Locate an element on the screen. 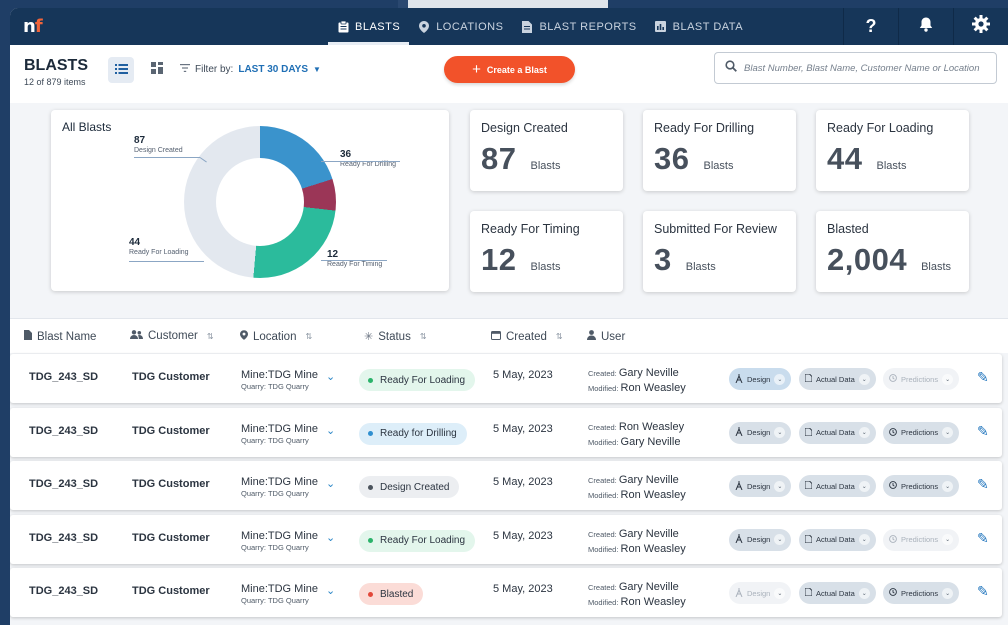 This screenshot has width=1008, height=625. search-icon is located at coordinates (731, 68).